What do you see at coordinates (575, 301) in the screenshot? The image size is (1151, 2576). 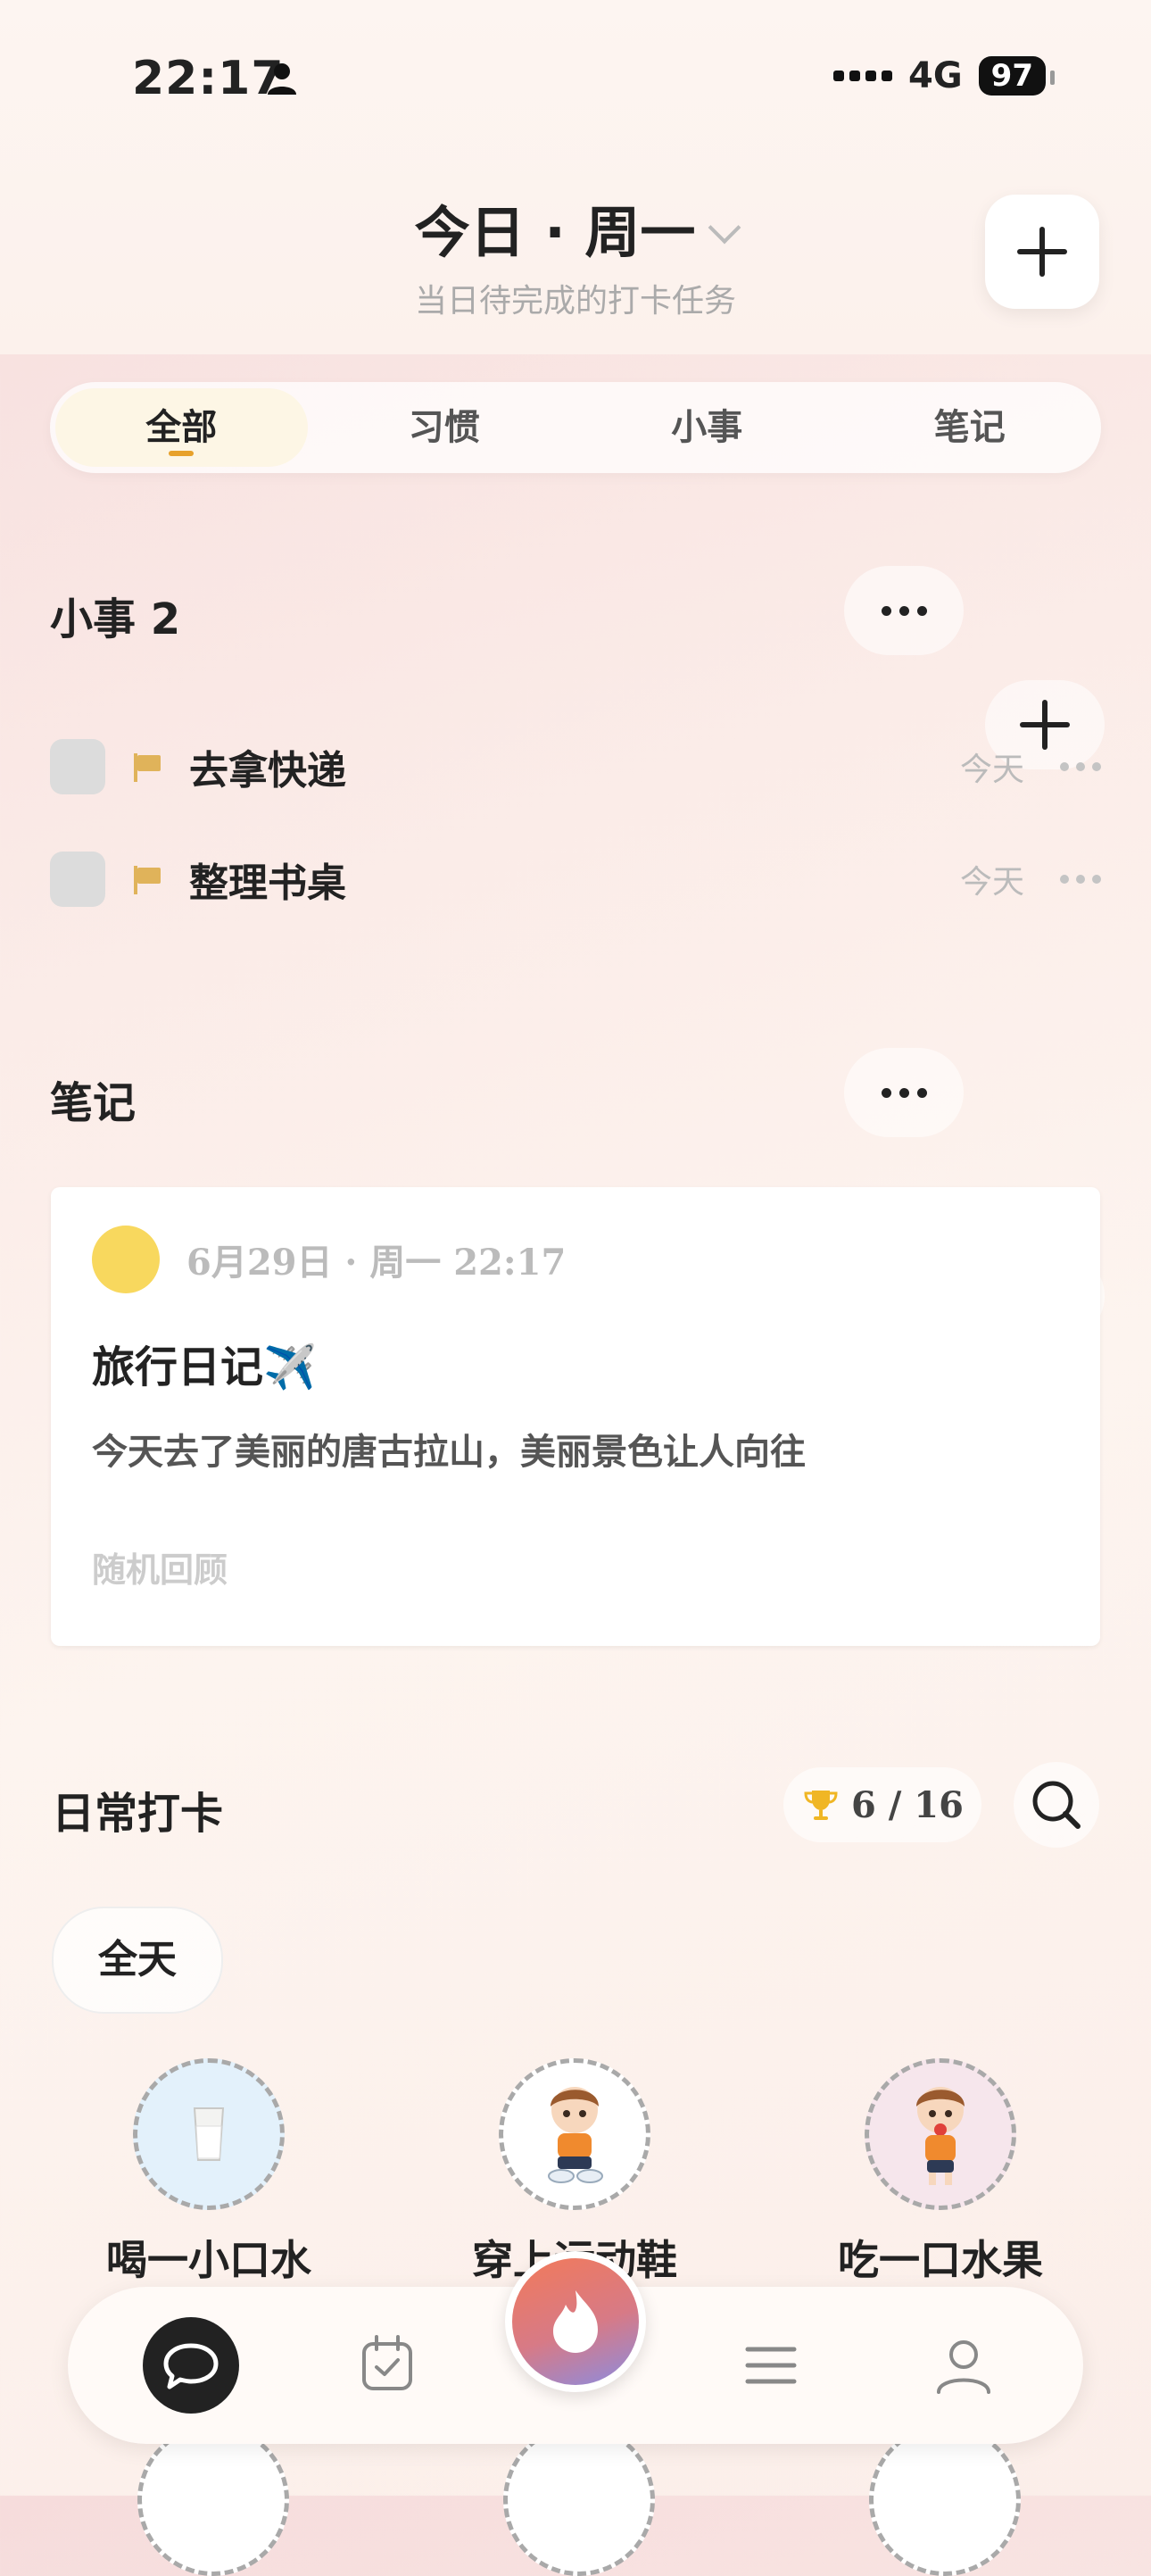 I see `page-subtitle: 当日待完成的打卡任务` at bounding box center [575, 301].